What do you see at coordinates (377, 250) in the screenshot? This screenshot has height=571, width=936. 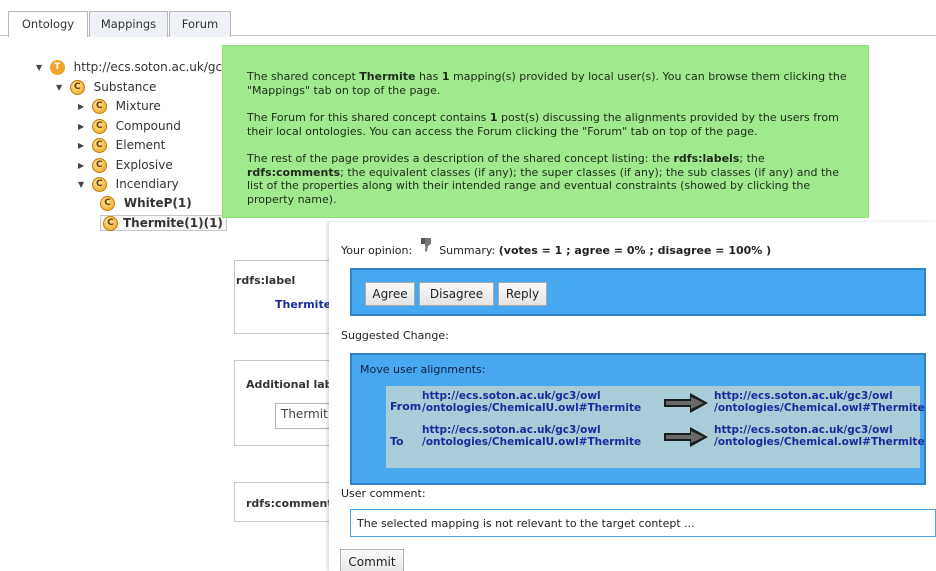 I see `your-opinion-label: Your opinion:` at bounding box center [377, 250].